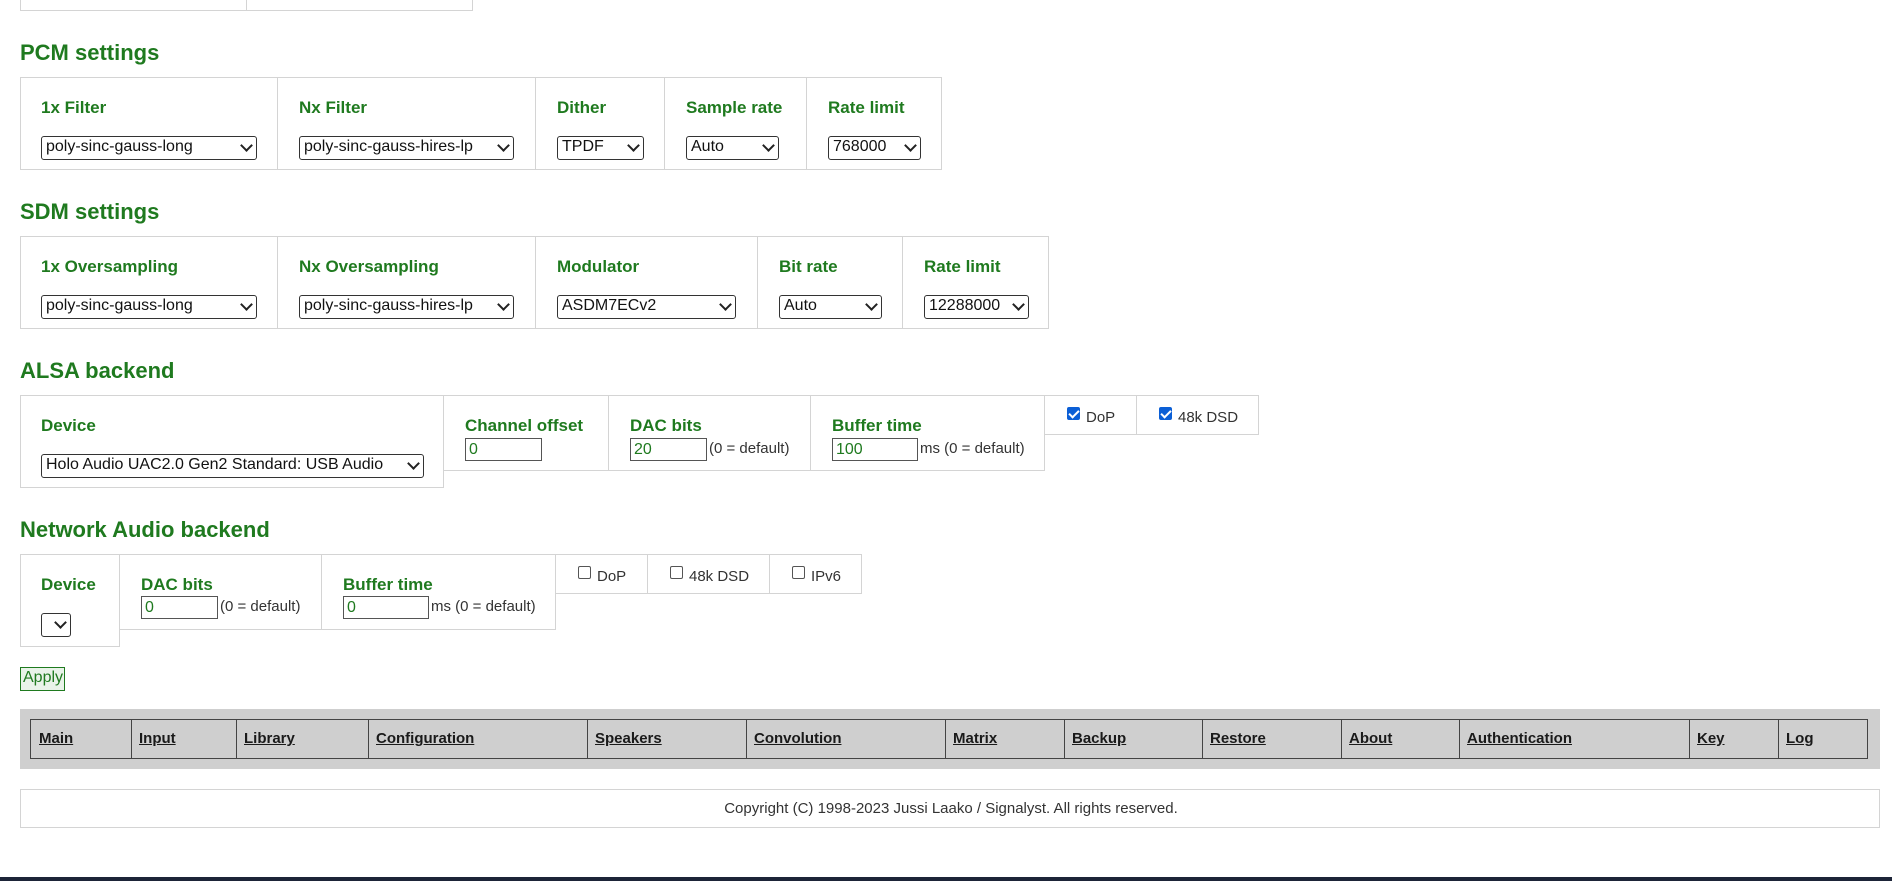  What do you see at coordinates (612, 576) in the screenshot?
I see `network-dop-label: DoP` at bounding box center [612, 576].